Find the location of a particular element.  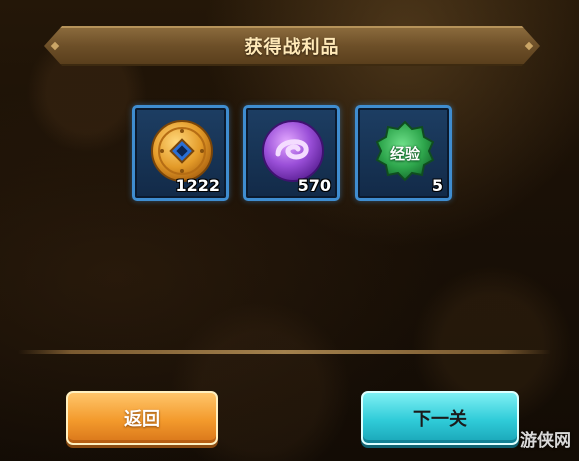

banner-ornament-right-icon is located at coordinates (529, 46).